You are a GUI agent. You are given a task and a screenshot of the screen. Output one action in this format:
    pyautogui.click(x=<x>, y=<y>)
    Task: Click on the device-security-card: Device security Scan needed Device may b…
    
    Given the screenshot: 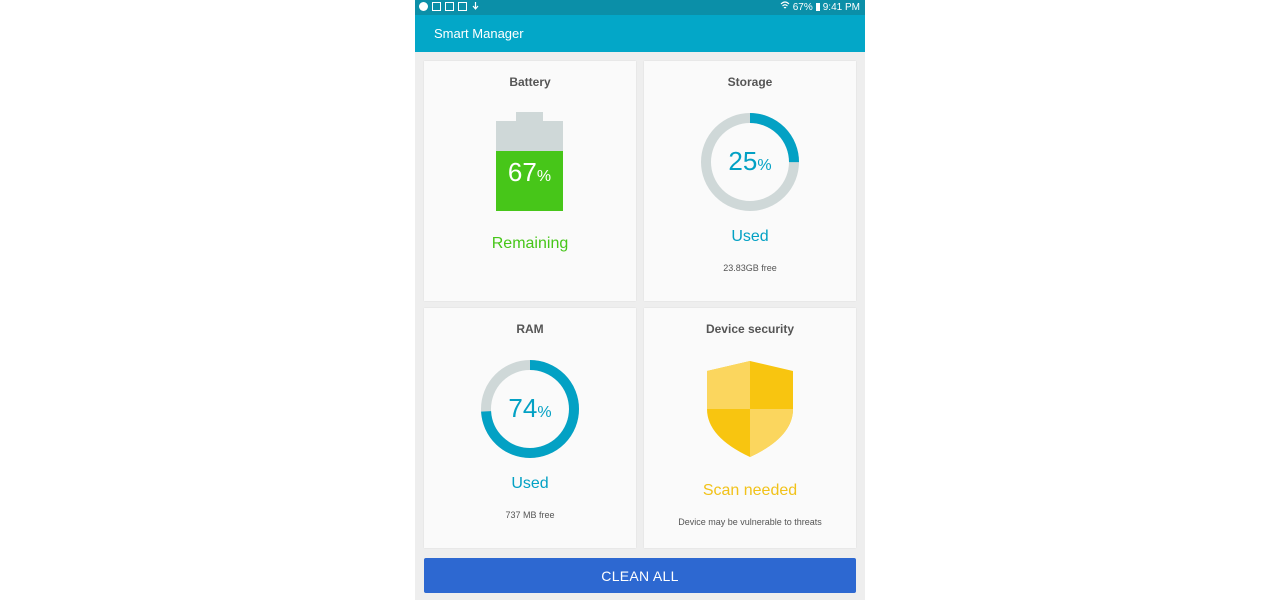 What is the action you would take?
    pyautogui.click(x=750, y=428)
    